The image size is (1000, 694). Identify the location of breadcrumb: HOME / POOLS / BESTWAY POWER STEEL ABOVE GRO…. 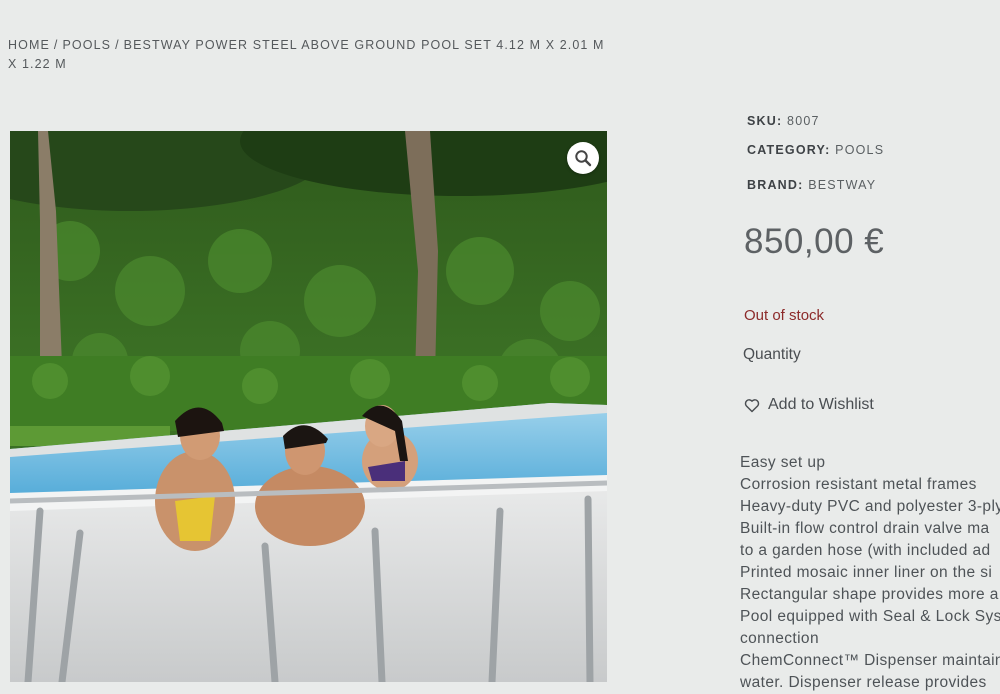
(308, 55).